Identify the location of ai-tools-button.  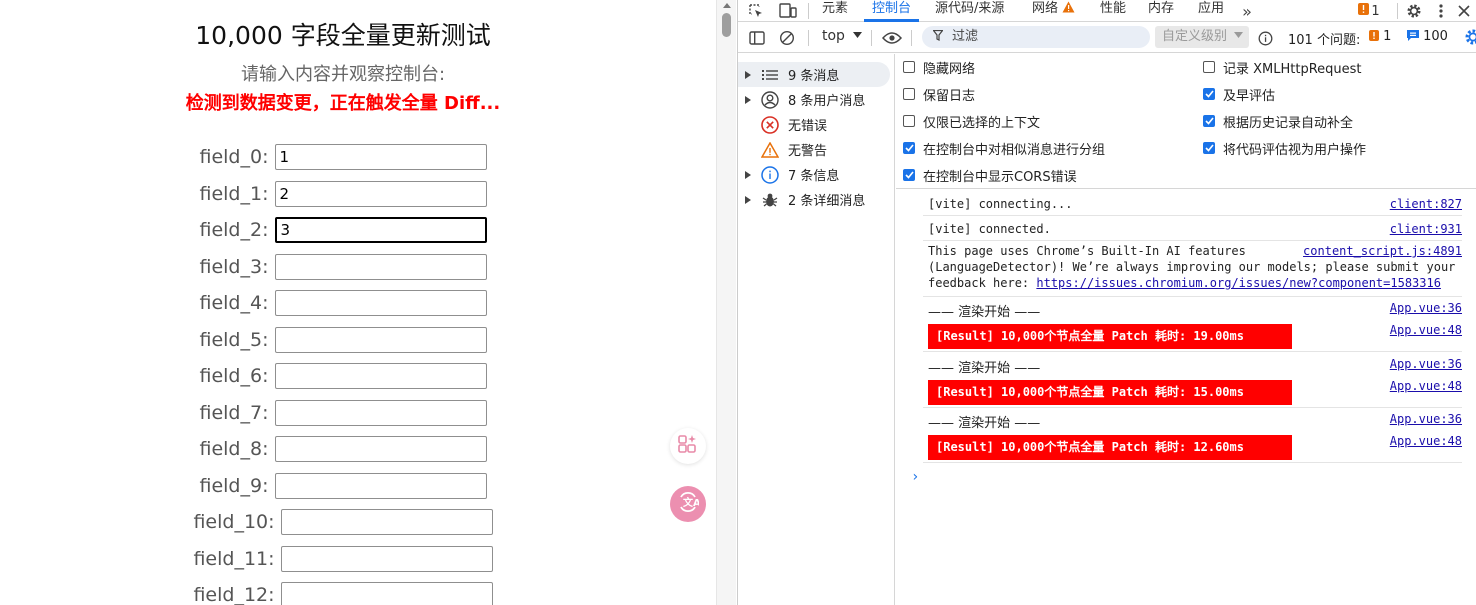
(688, 446).